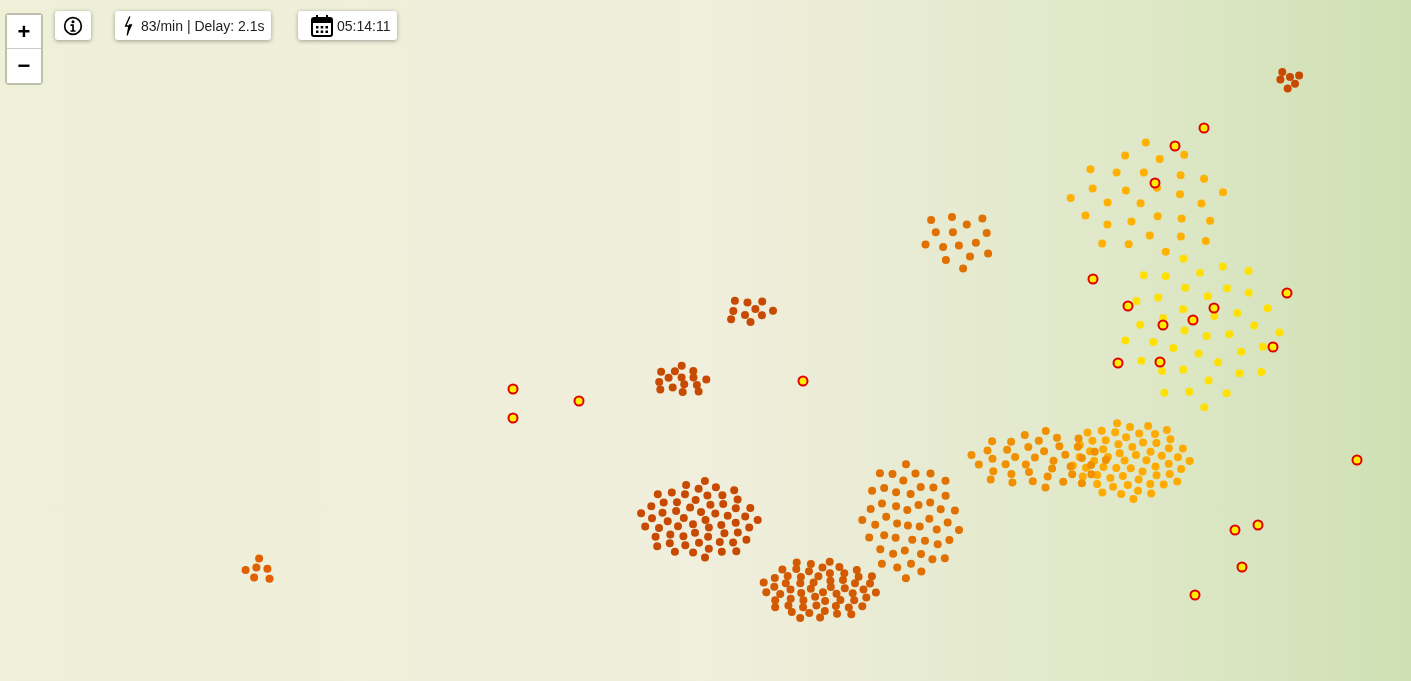  What do you see at coordinates (24, 66) in the screenshot?
I see `zoom-out-button: −` at bounding box center [24, 66].